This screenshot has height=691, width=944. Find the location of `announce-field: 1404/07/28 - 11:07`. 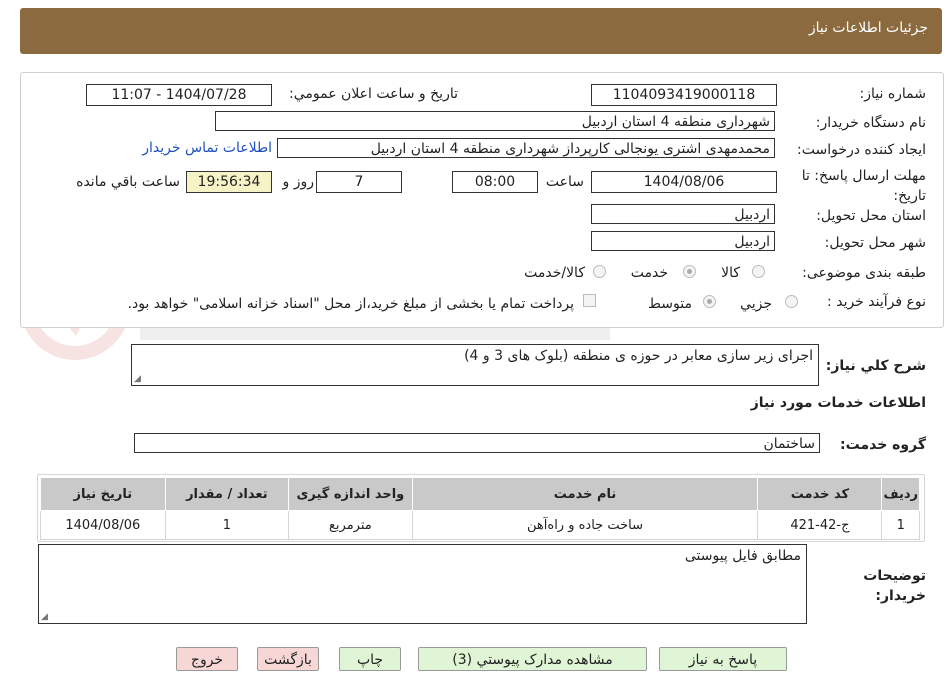

announce-field: 1404/07/28 - 11:07 is located at coordinates (179, 95).